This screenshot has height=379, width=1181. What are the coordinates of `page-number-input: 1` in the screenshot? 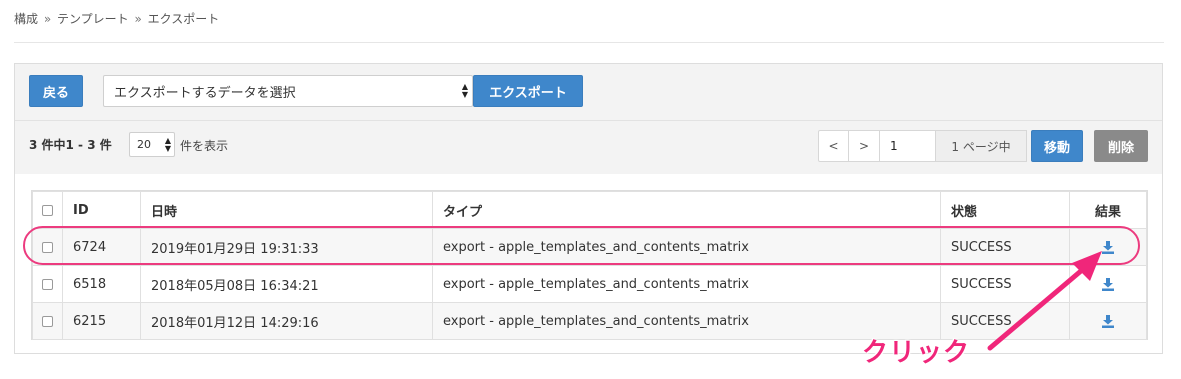 It's located at (907, 146).